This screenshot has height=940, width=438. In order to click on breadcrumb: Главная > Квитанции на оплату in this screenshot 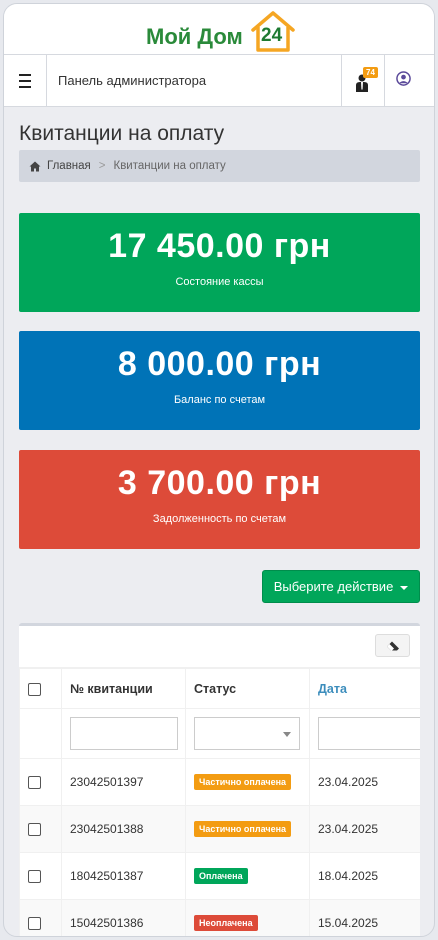, I will do `click(219, 166)`.